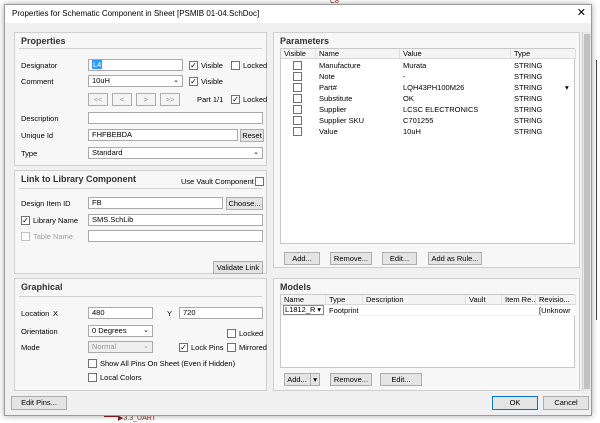  Describe the element at coordinates (168, 363) in the screenshot. I see `show-all-pins-label: Show All Pins On Sheet (Even if Hidden)` at that location.